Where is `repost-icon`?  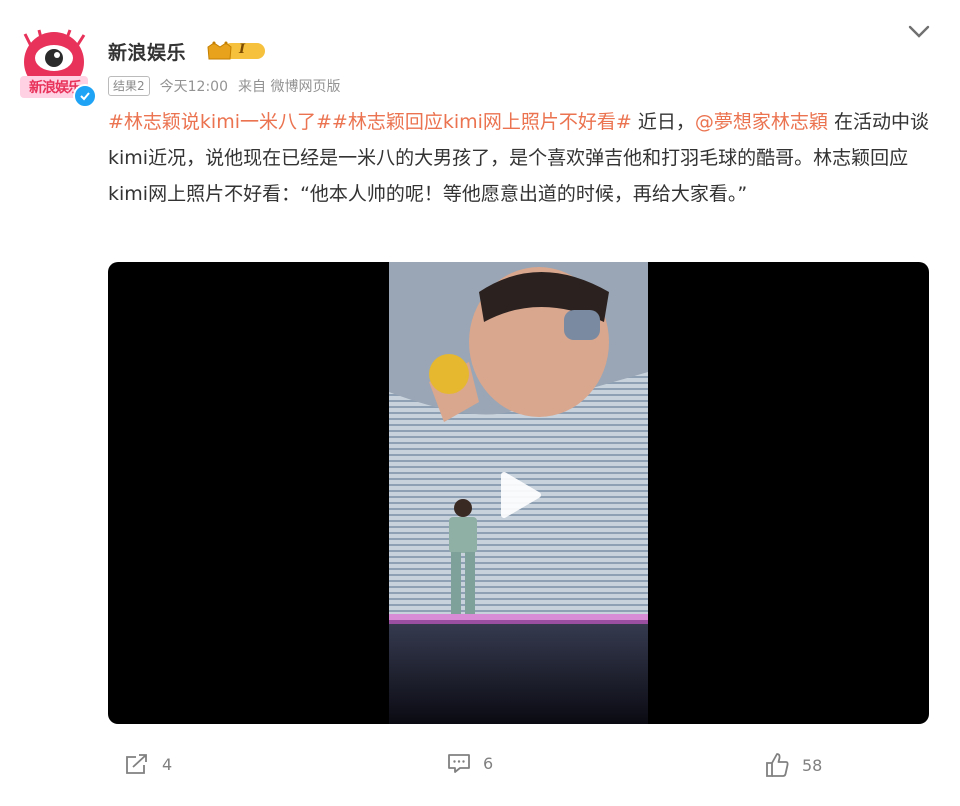
repost-icon is located at coordinates (136, 764).